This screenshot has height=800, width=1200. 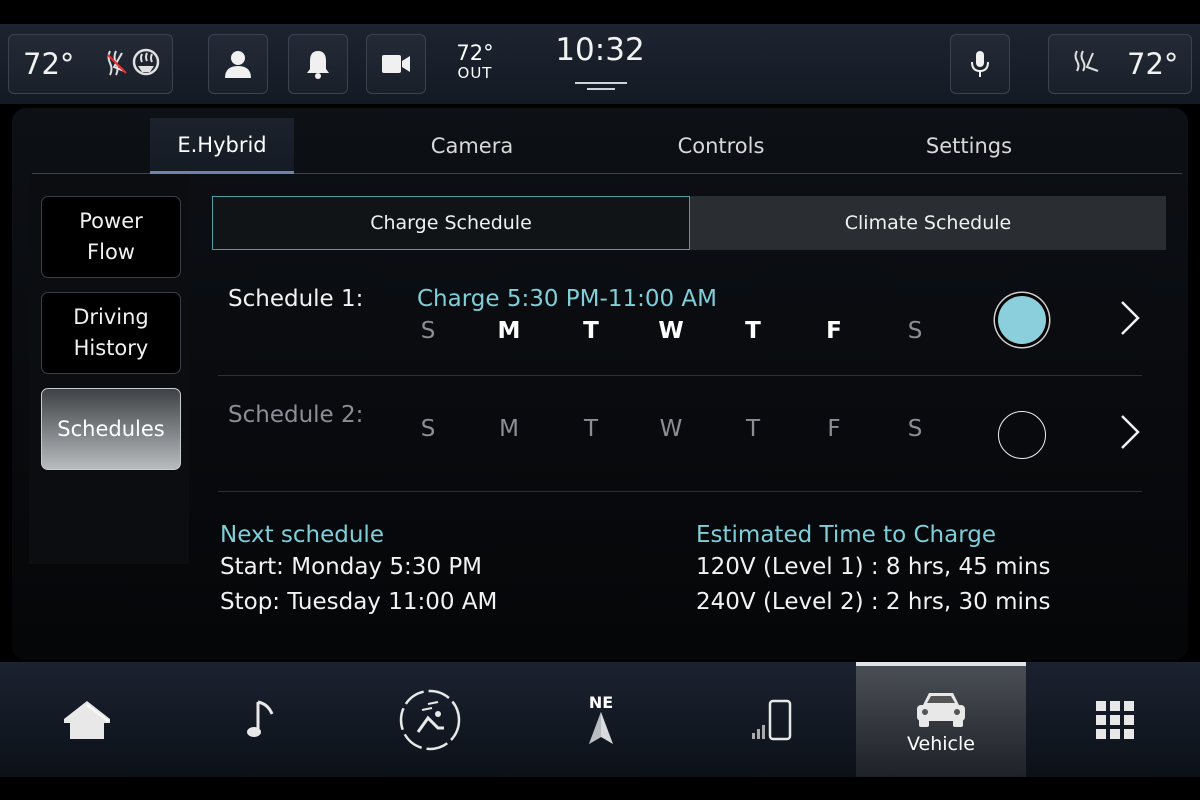 I want to click on camera-button, so click(x=396, y=64).